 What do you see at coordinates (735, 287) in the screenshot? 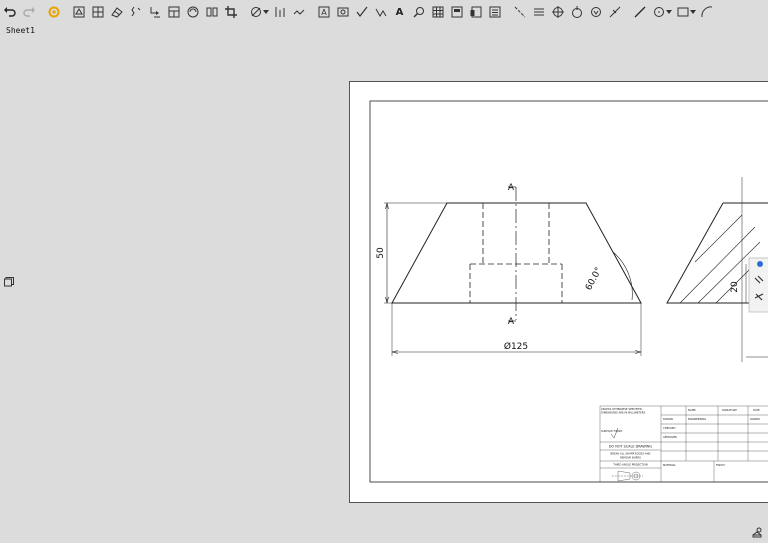
I see `section-height-dimension-text: 20` at bounding box center [735, 287].